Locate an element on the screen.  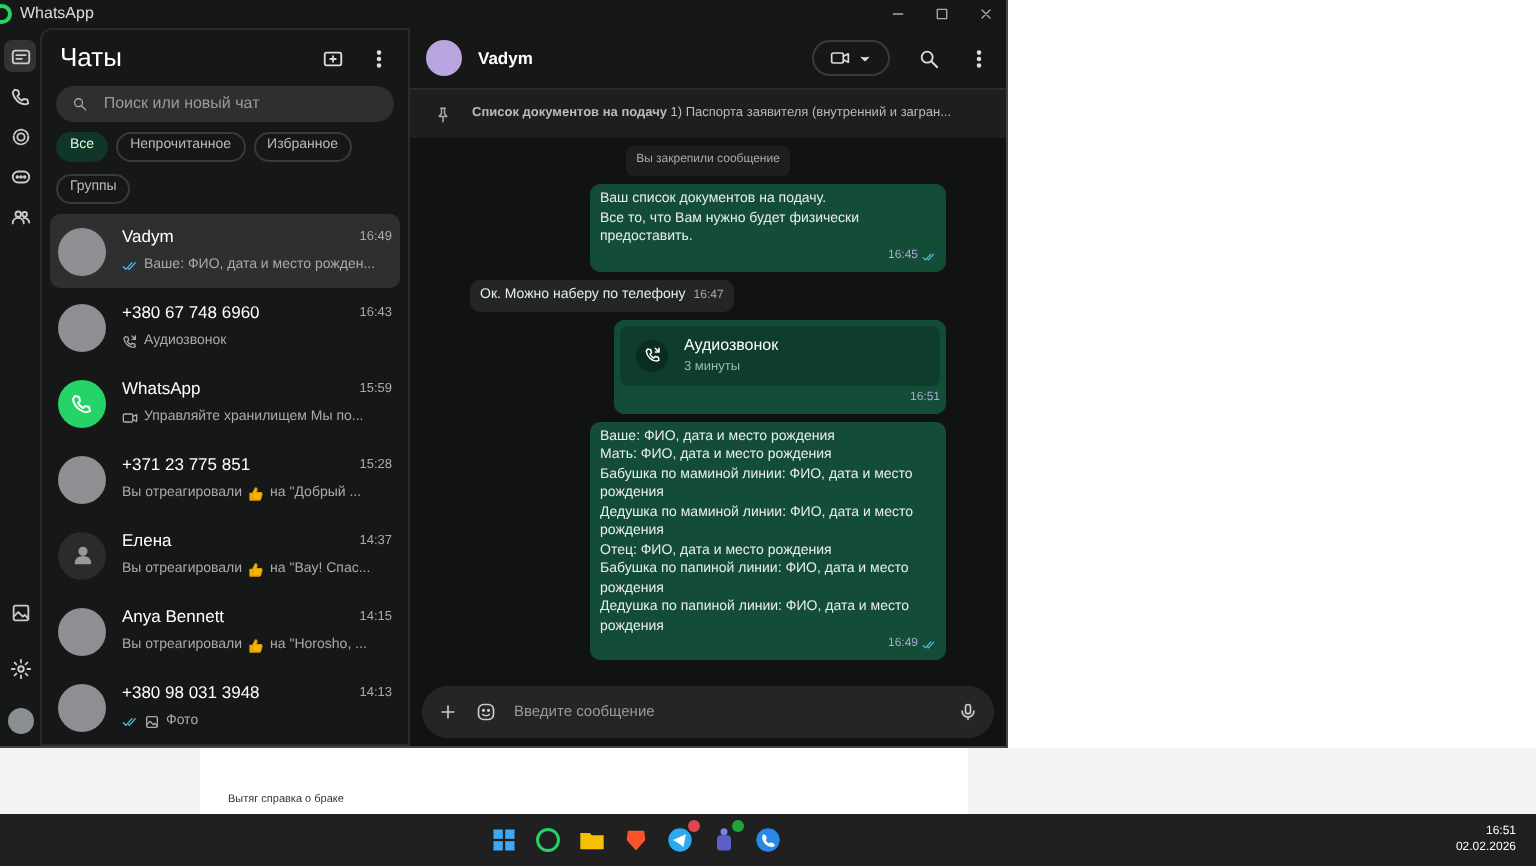
chats-icon is located at coordinates (20, 56).